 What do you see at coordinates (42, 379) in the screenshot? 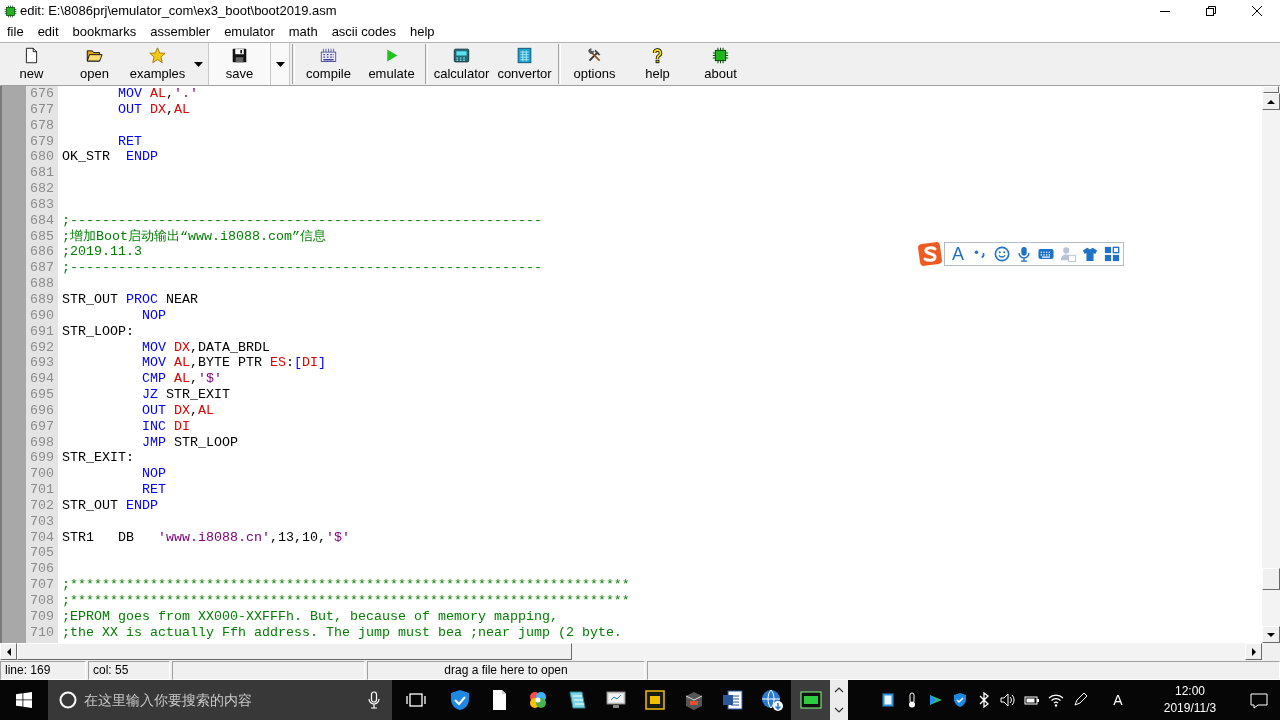
I see `line-number: 694` at bounding box center [42, 379].